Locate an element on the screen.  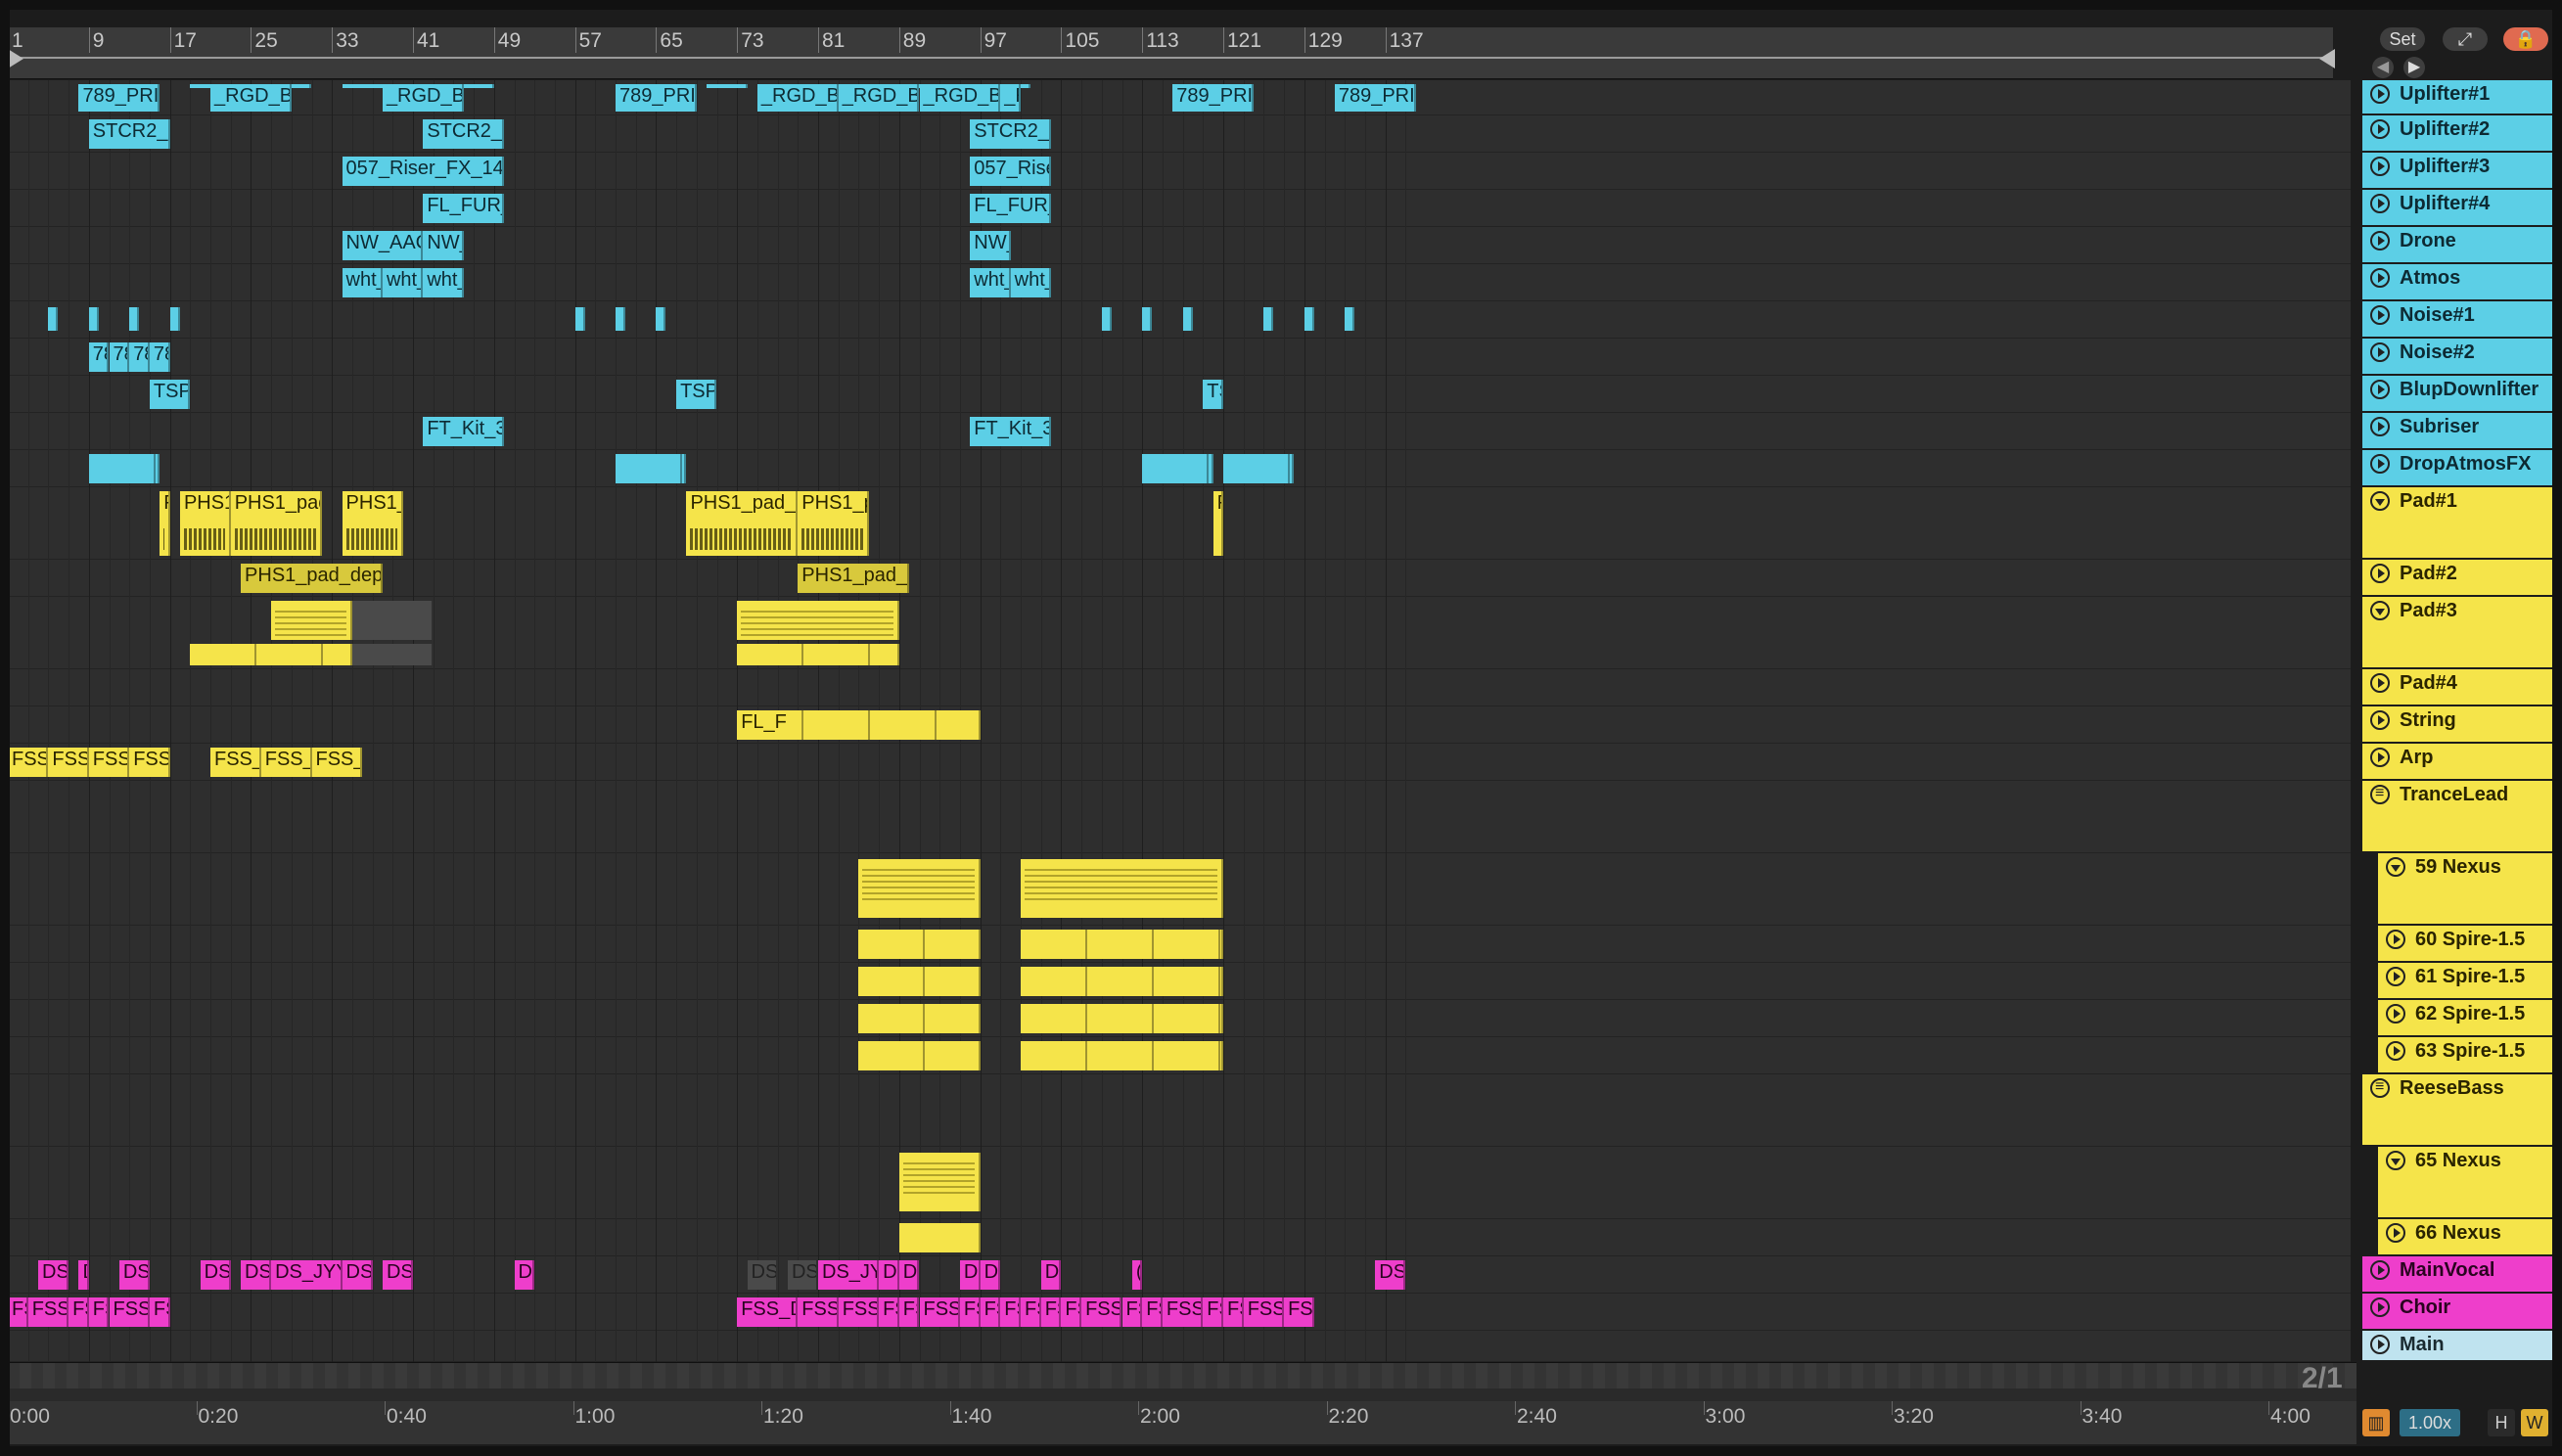
clip: FL_F is located at coordinates (859, 725).